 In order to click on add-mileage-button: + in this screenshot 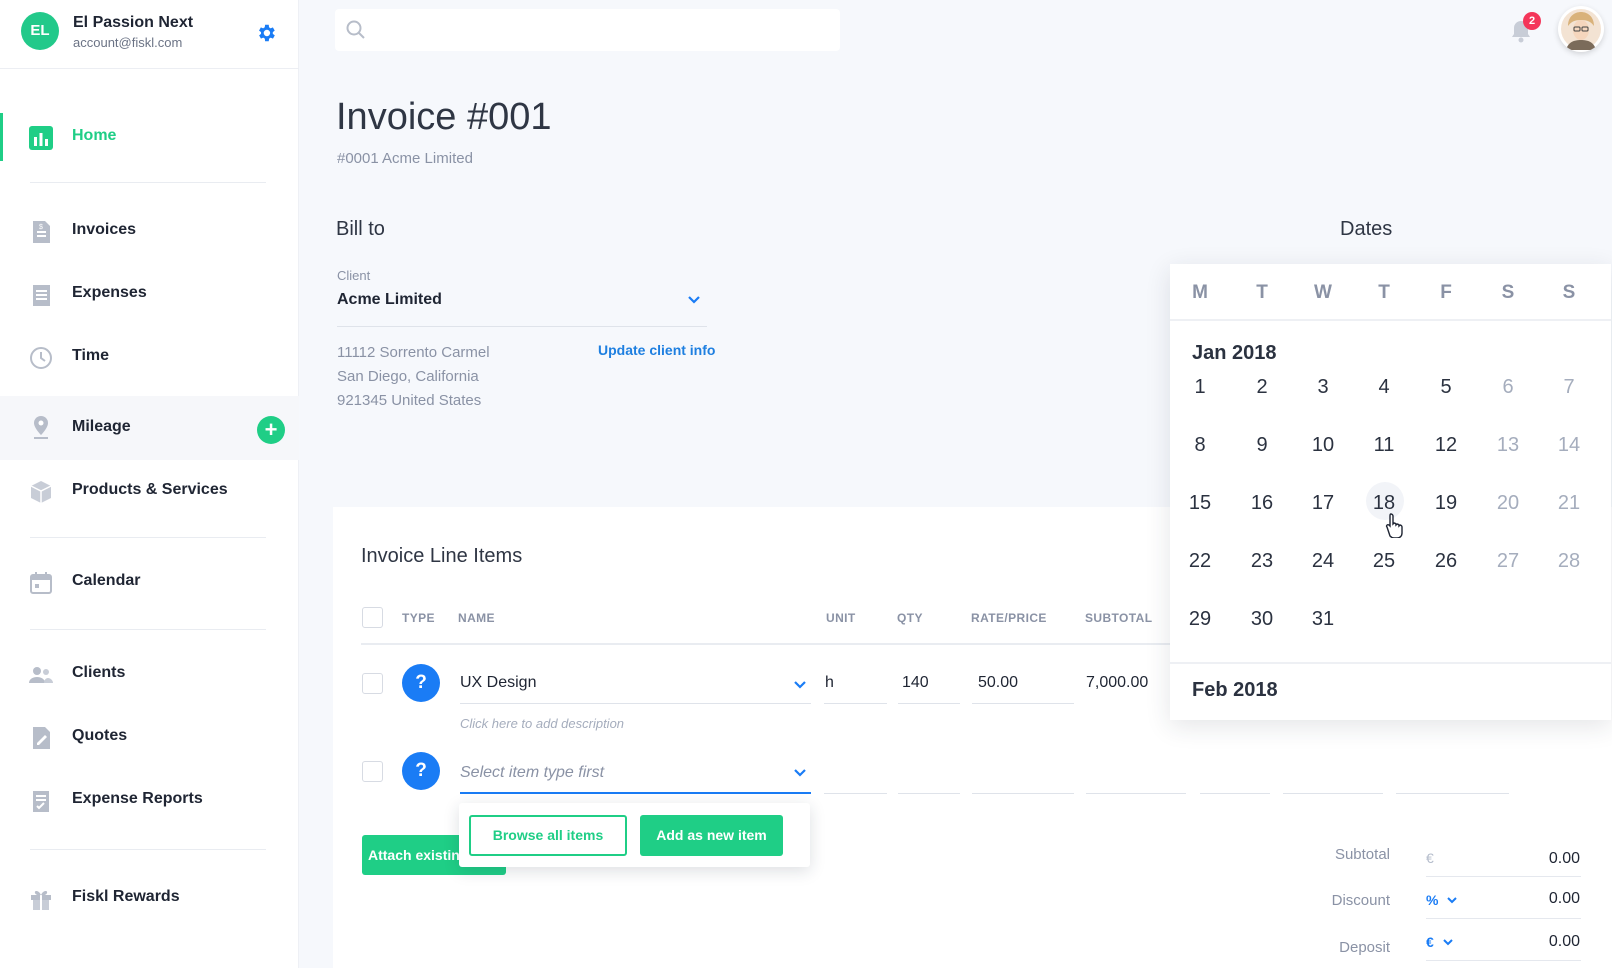, I will do `click(271, 430)`.